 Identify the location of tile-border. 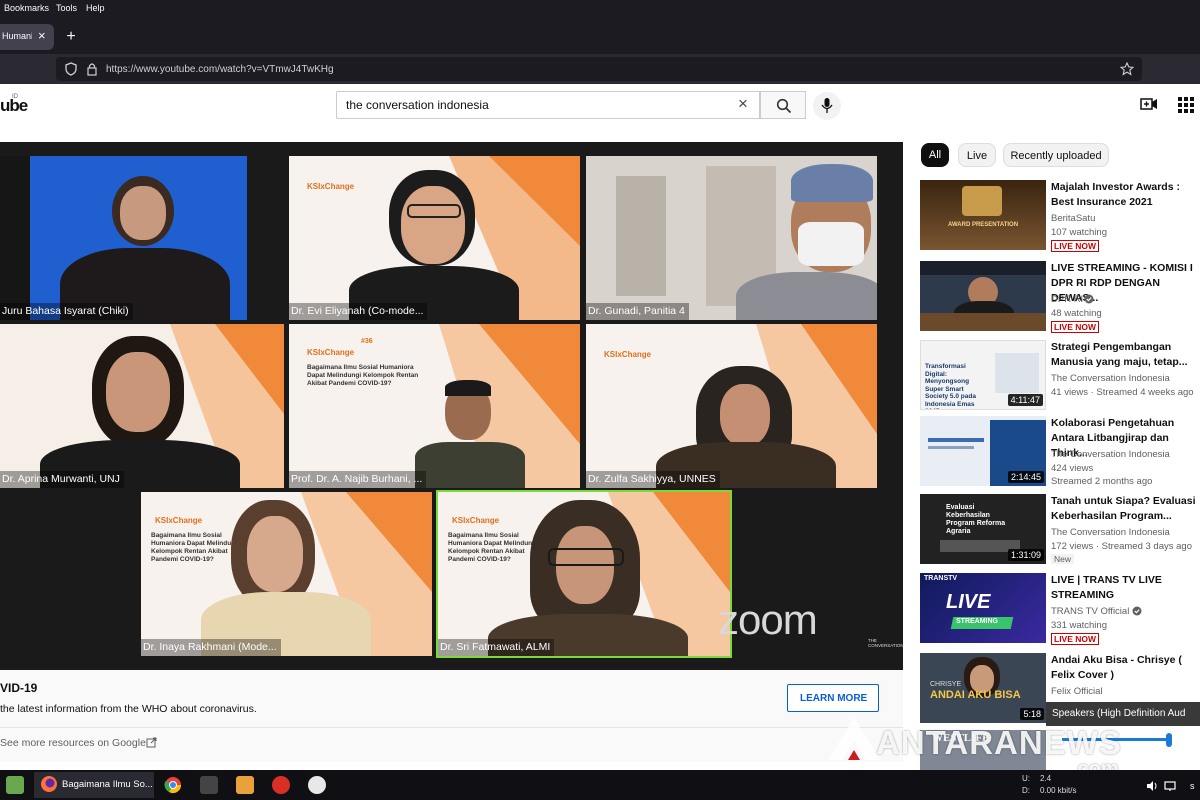
(15, 238).